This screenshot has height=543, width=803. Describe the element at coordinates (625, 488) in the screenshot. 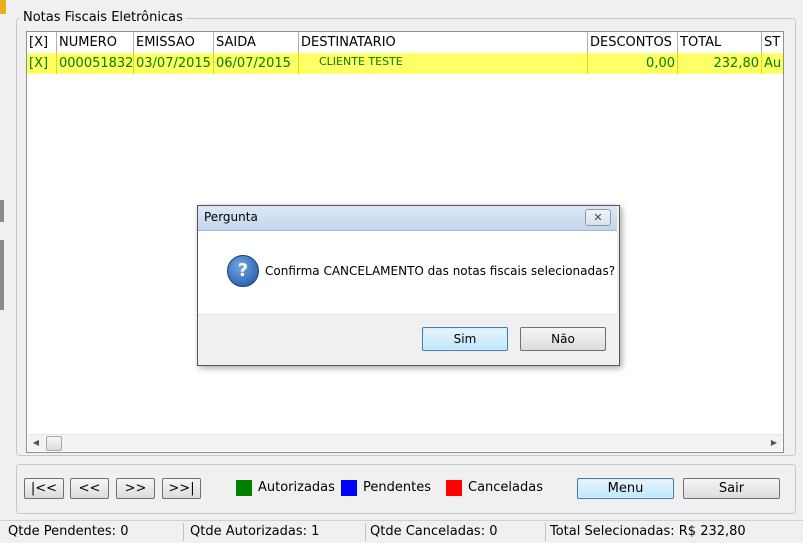

I see `menu-button: Menu` at that location.